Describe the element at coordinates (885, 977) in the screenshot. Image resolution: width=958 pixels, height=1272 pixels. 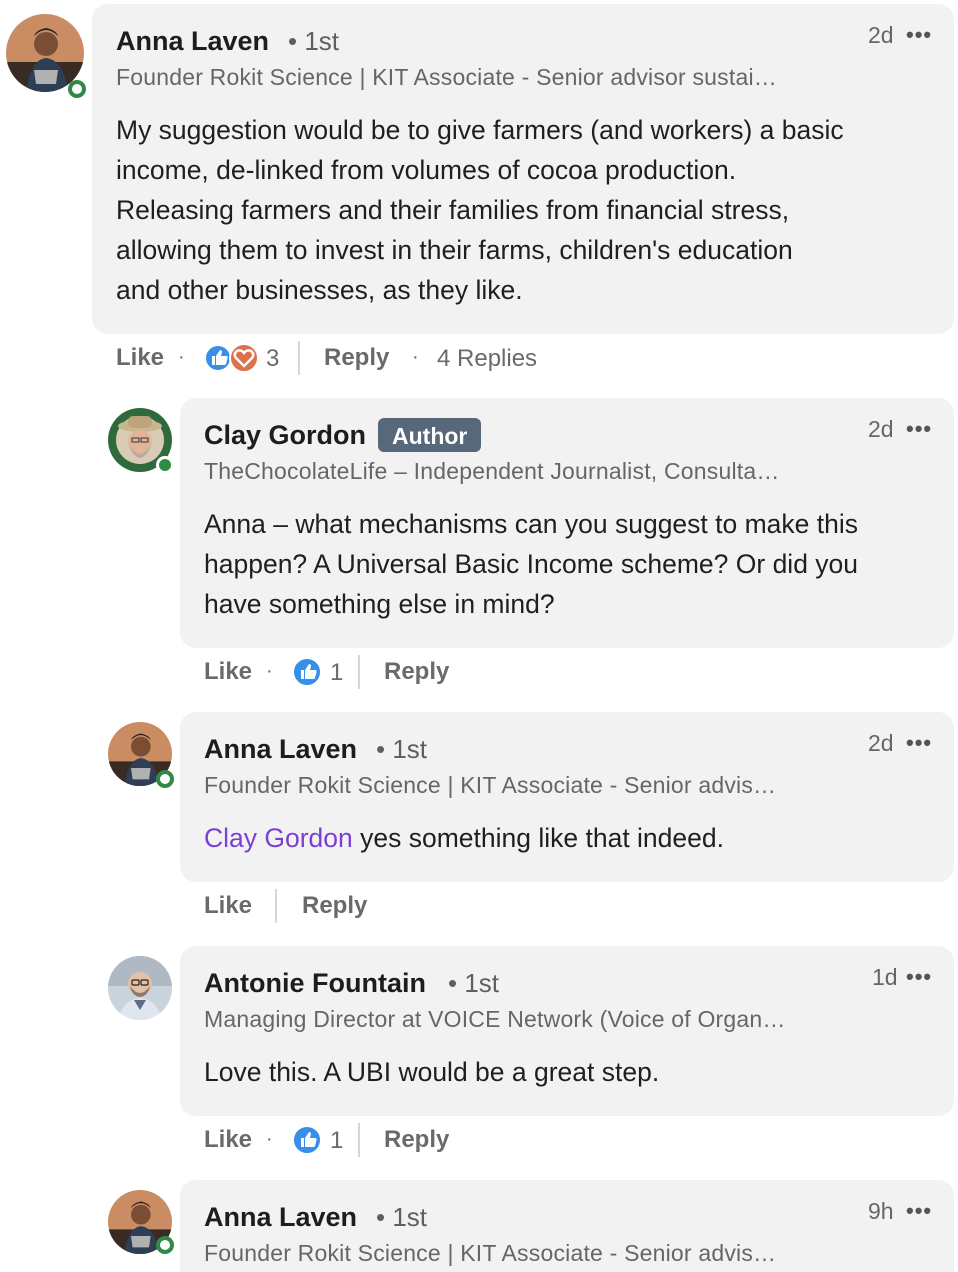
I see `comment-timestamp: 1d` at that location.